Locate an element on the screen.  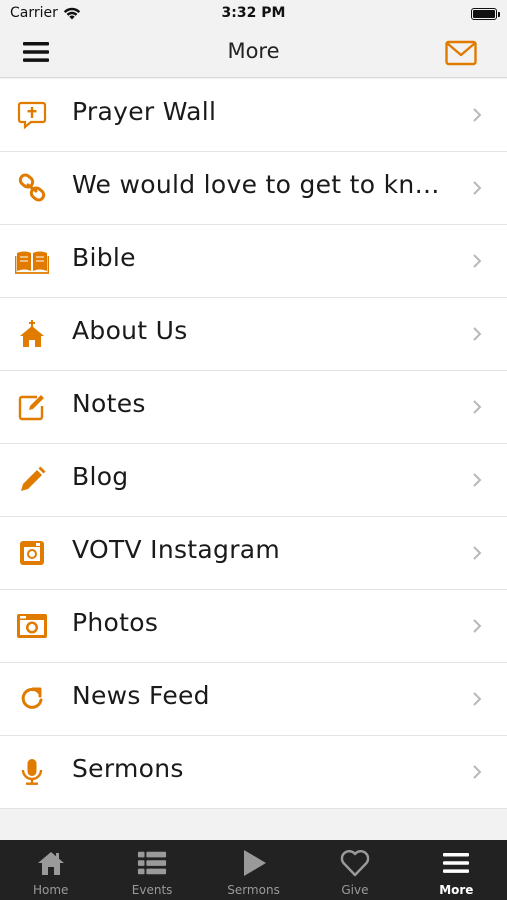
page-title: More is located at coordinates (253, 51).